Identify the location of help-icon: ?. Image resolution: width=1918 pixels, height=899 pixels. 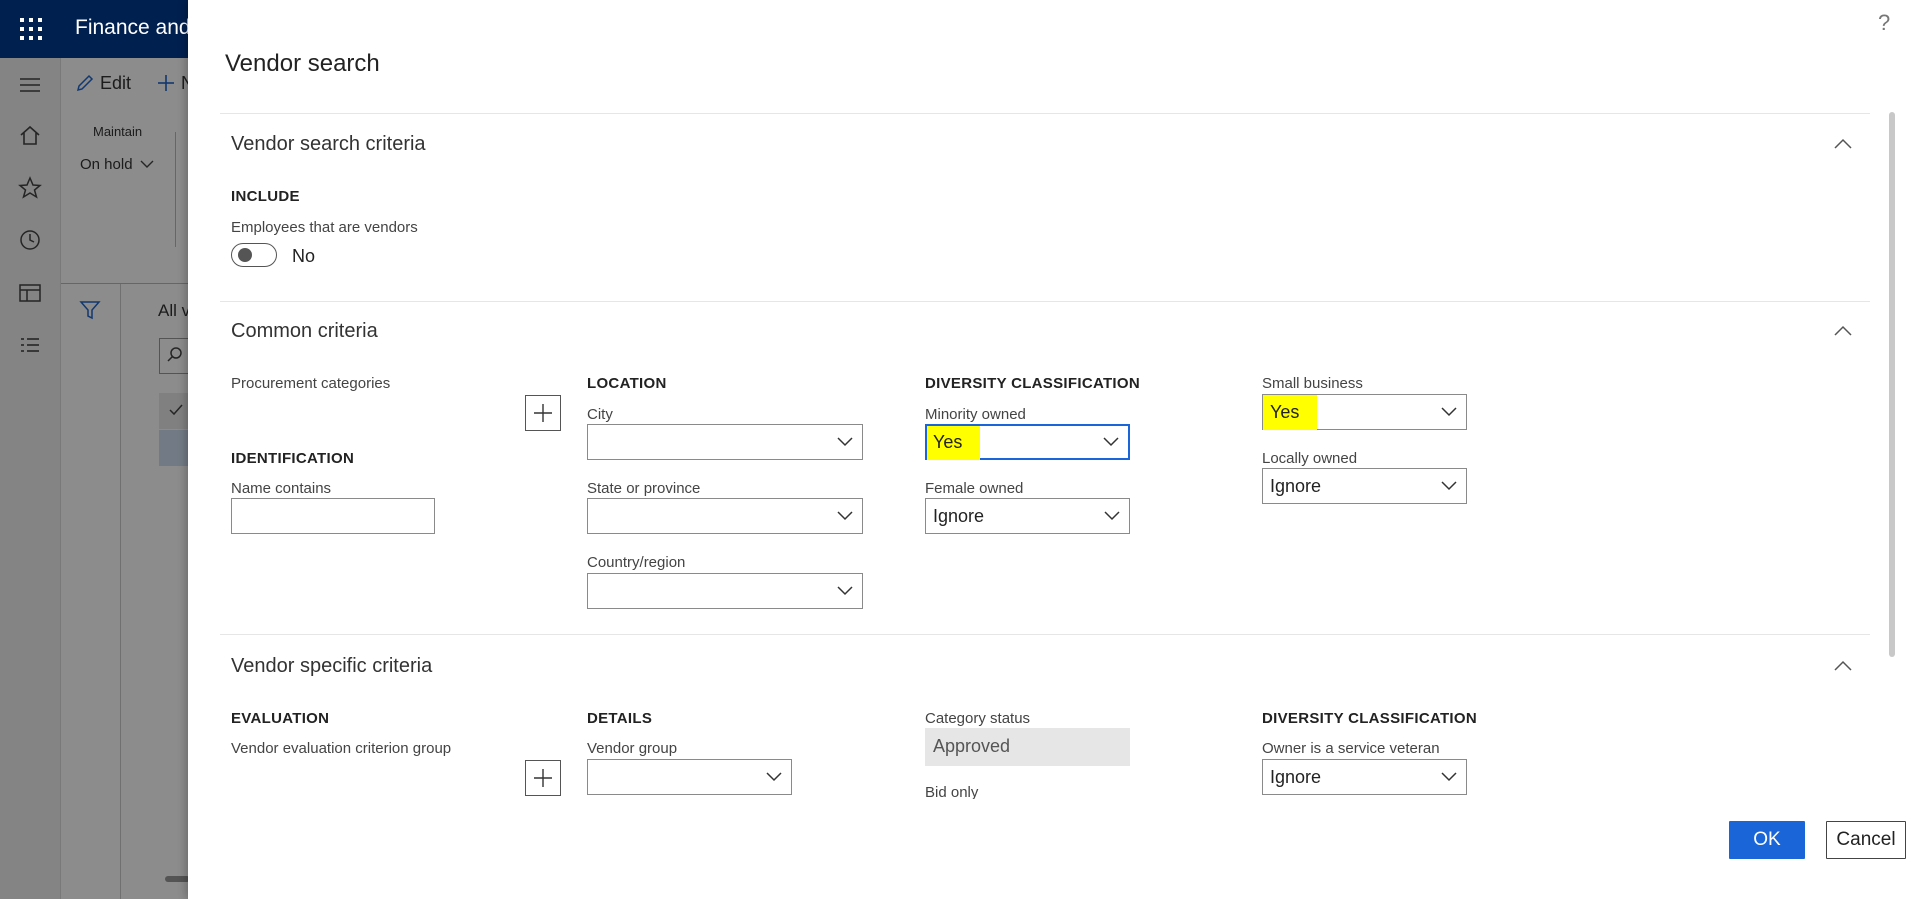
(1884, 23).